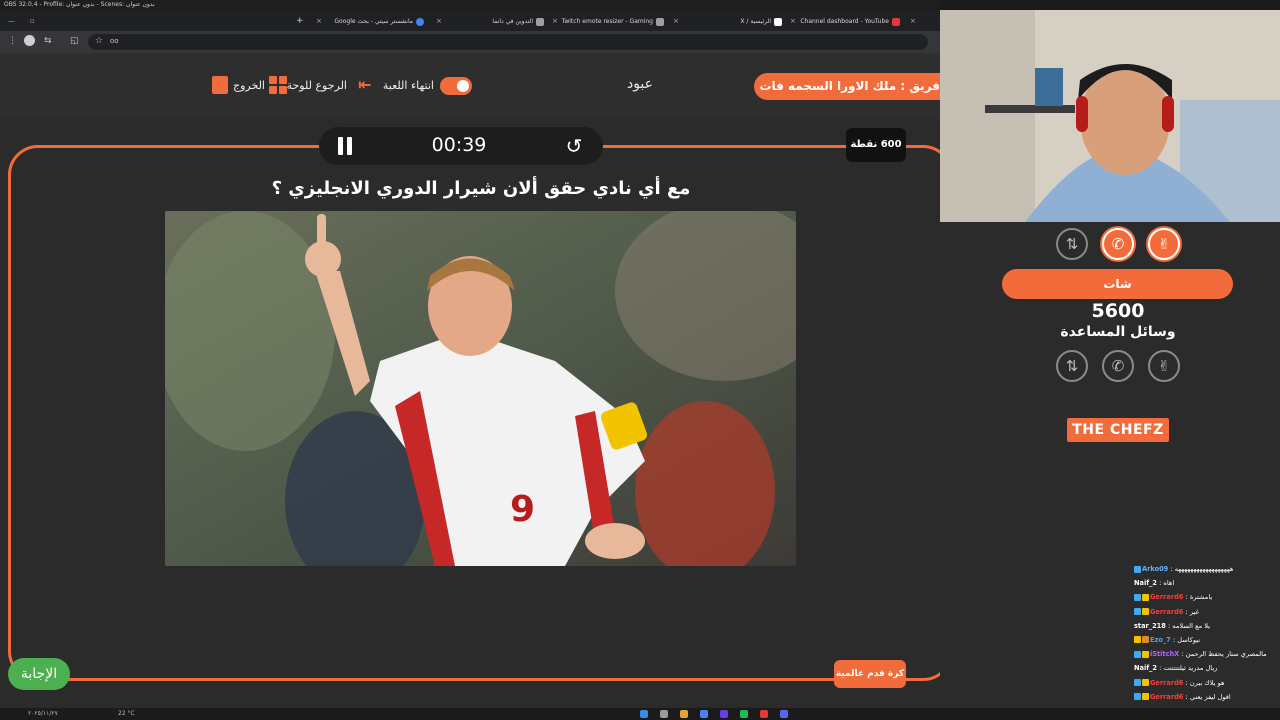 The image size is (1280, 720). Describe the element at coordinates (660, 21) in the screenshot. I see `emote-icon` at that location.